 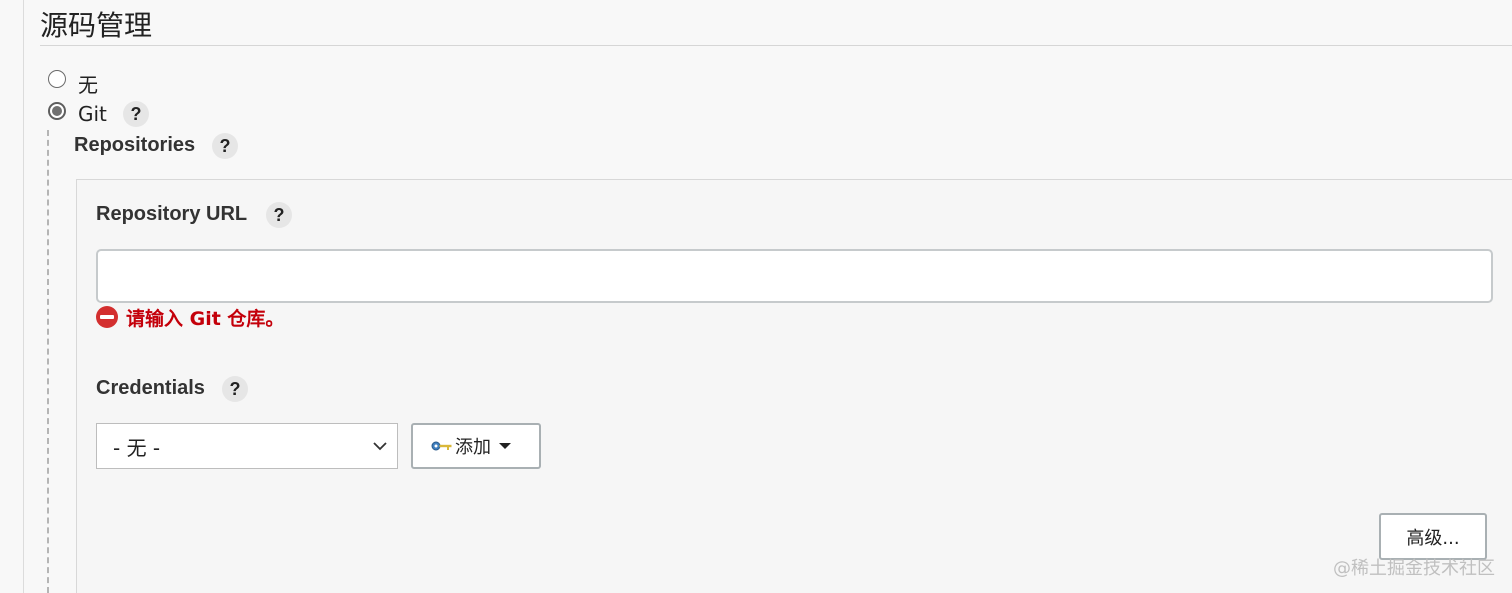 What do you see at coordinates (150, 388) in the screenshot?
I see `credentials-label: Credentials` at bounding box center [150, 388].